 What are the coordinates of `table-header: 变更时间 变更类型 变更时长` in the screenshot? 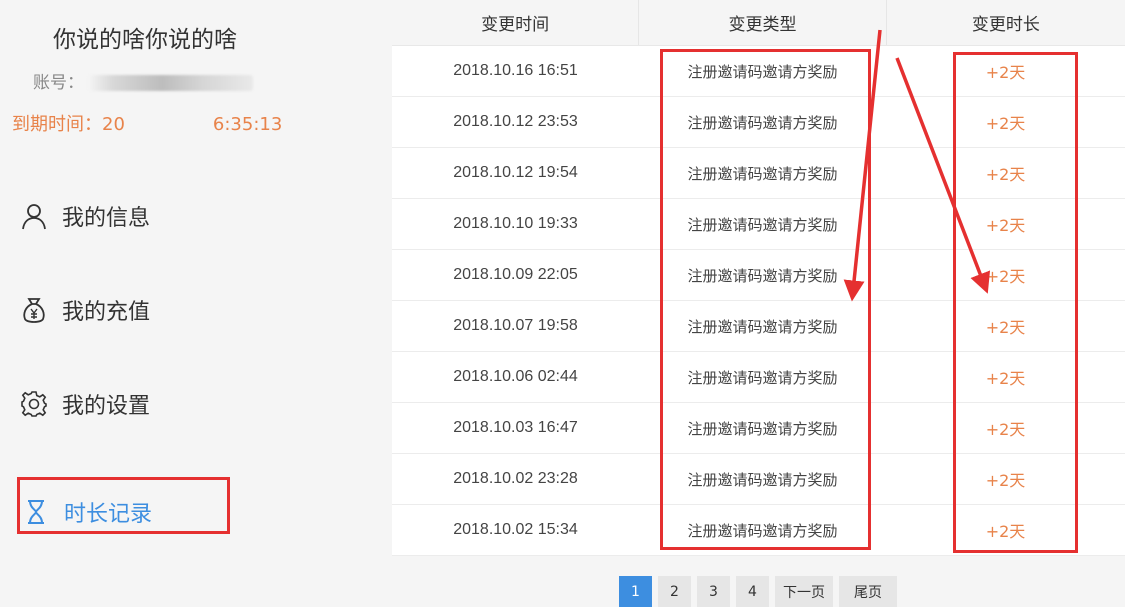 It's located at (758, 23).